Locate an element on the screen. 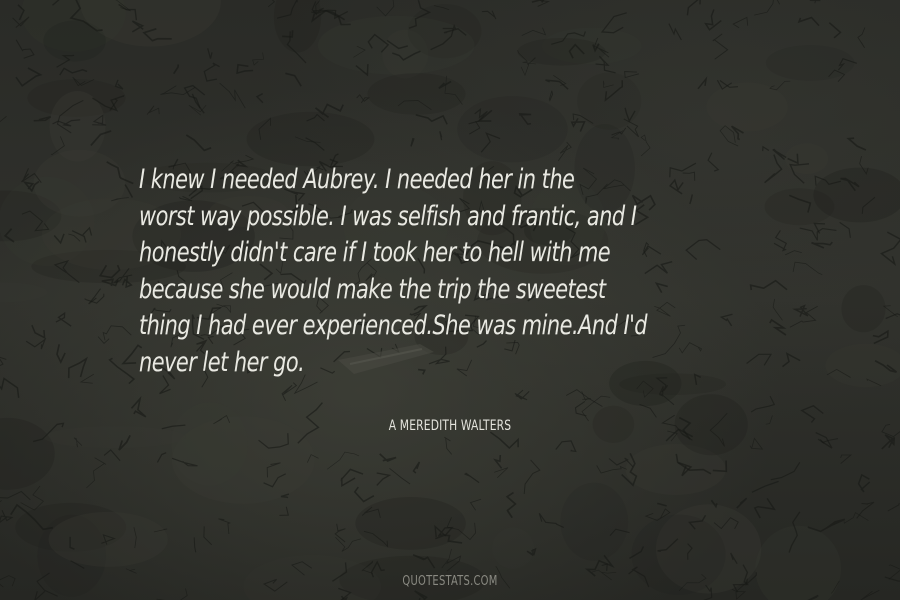  site-watermark: QUOTESTATS.COM is located at coordinates (450, 581).